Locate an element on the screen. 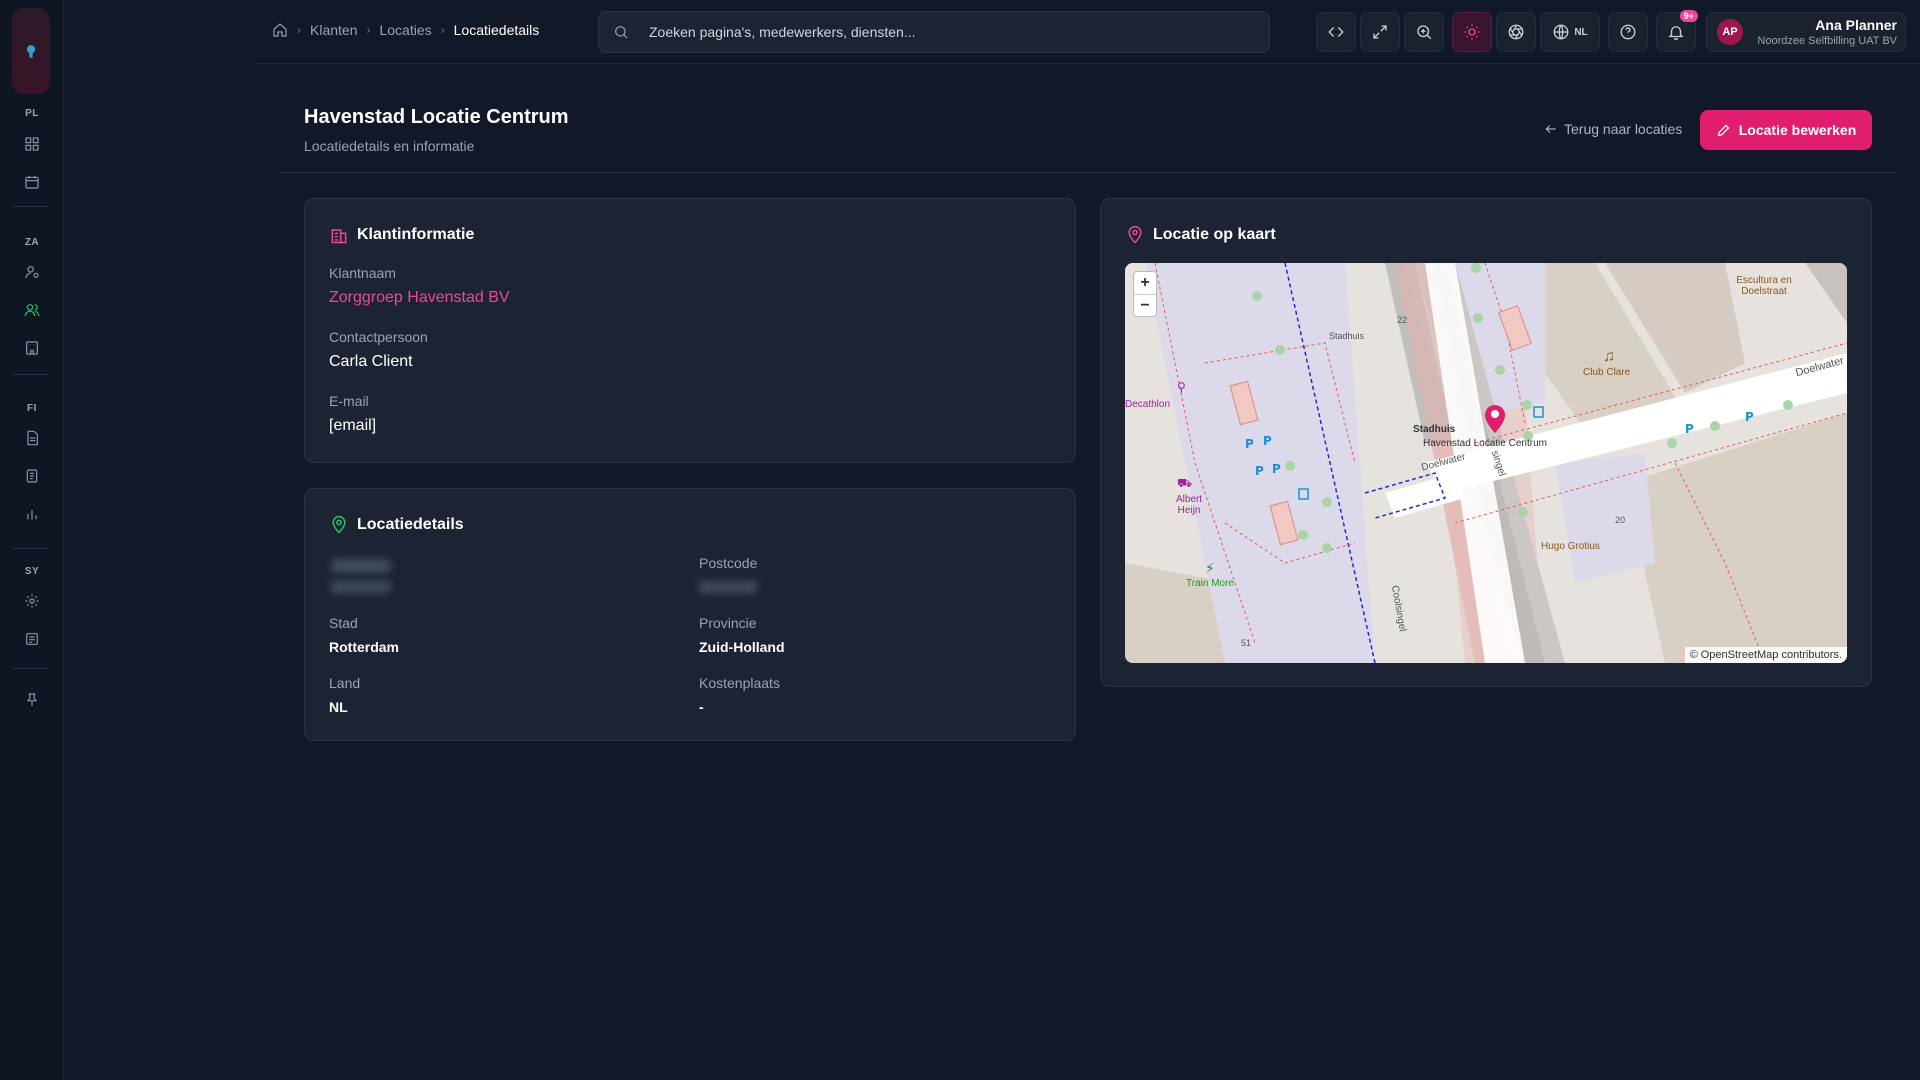 The image size is (1920, 1080). map-zoom-controls: + − is located at coordinates (1145, 294).